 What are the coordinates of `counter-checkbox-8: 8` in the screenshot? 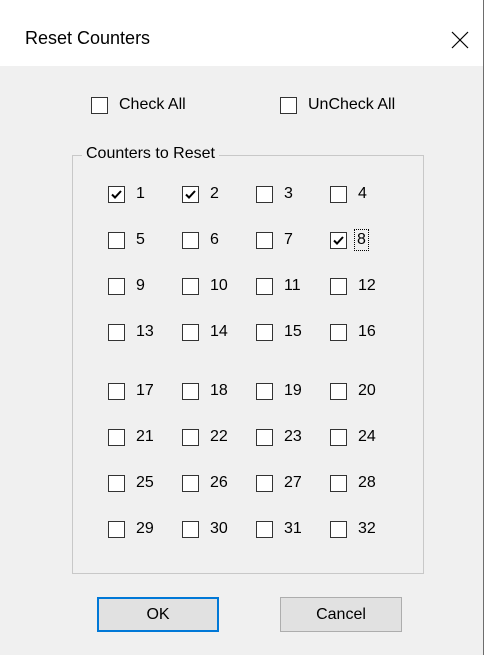 It's located at (349, 240).